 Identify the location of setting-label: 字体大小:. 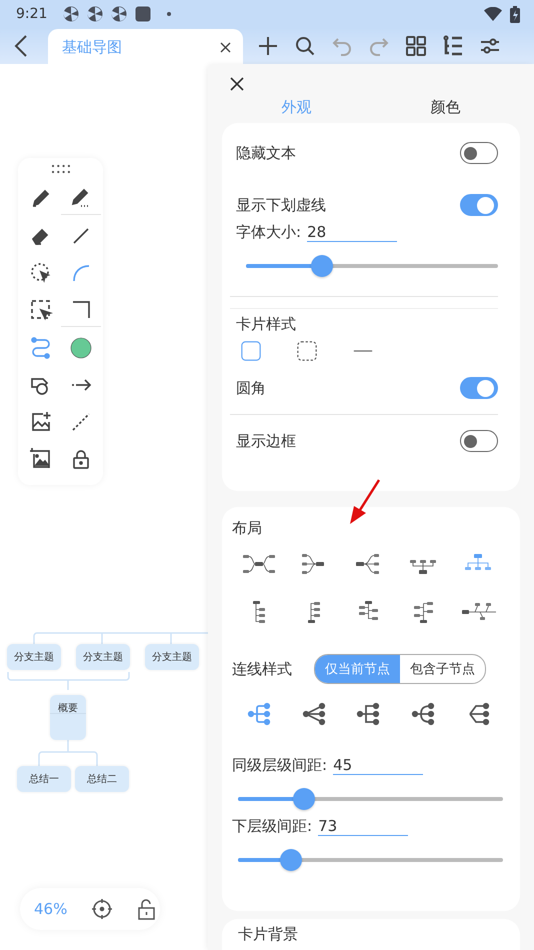
(269, 232).